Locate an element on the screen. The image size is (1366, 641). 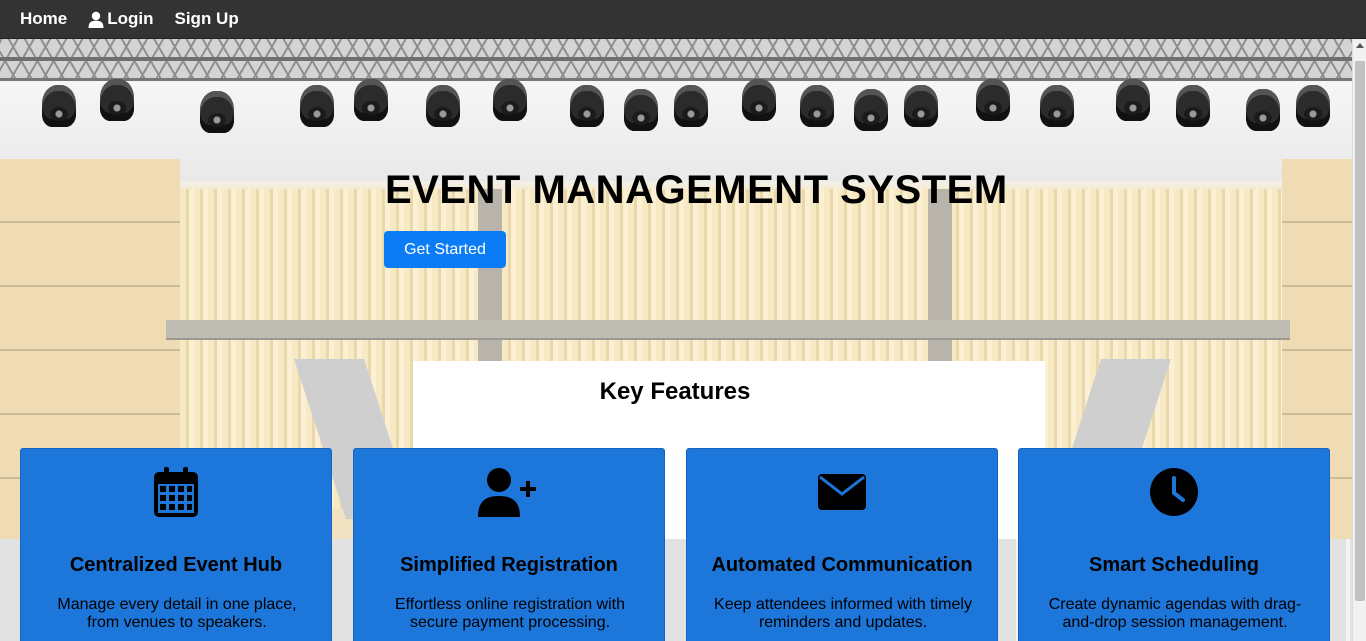
nav-signup-link: Sign Up is located at coordinates (207, 19).